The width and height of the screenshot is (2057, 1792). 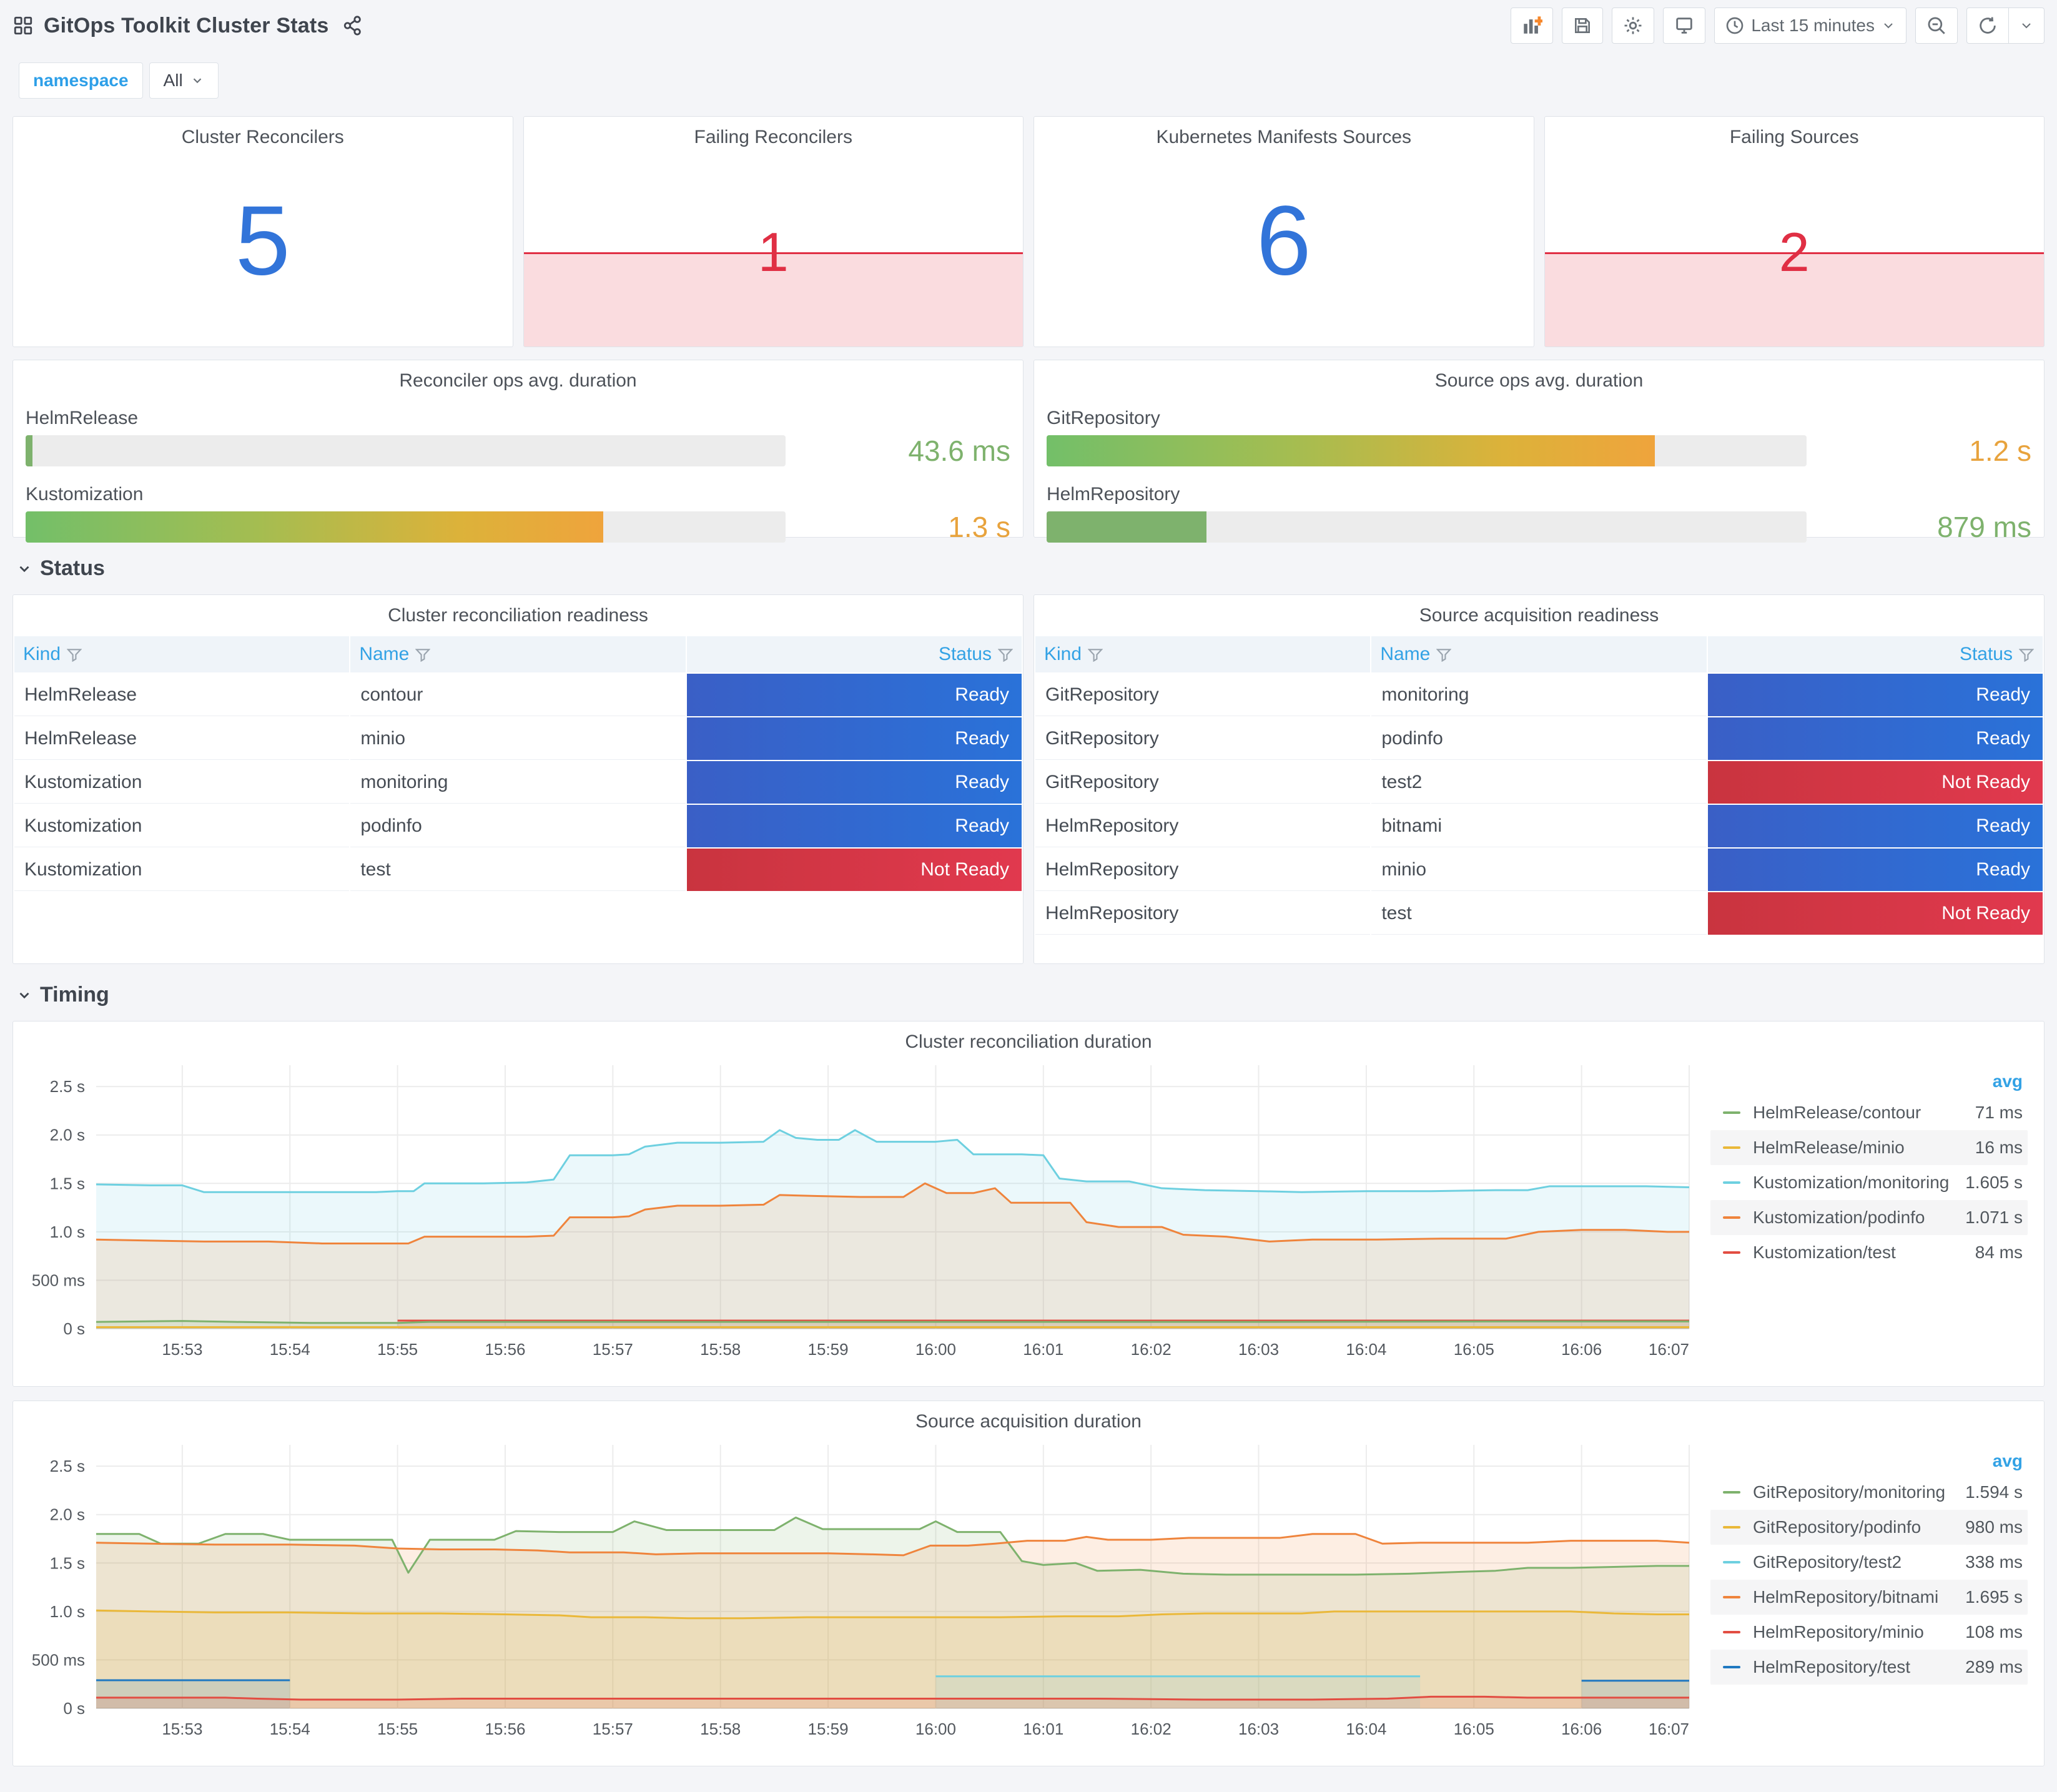 What do you see at coordinates (518, 738) in the screenshot?
I see `name-cell: minio` at bounding box center [518, 738].